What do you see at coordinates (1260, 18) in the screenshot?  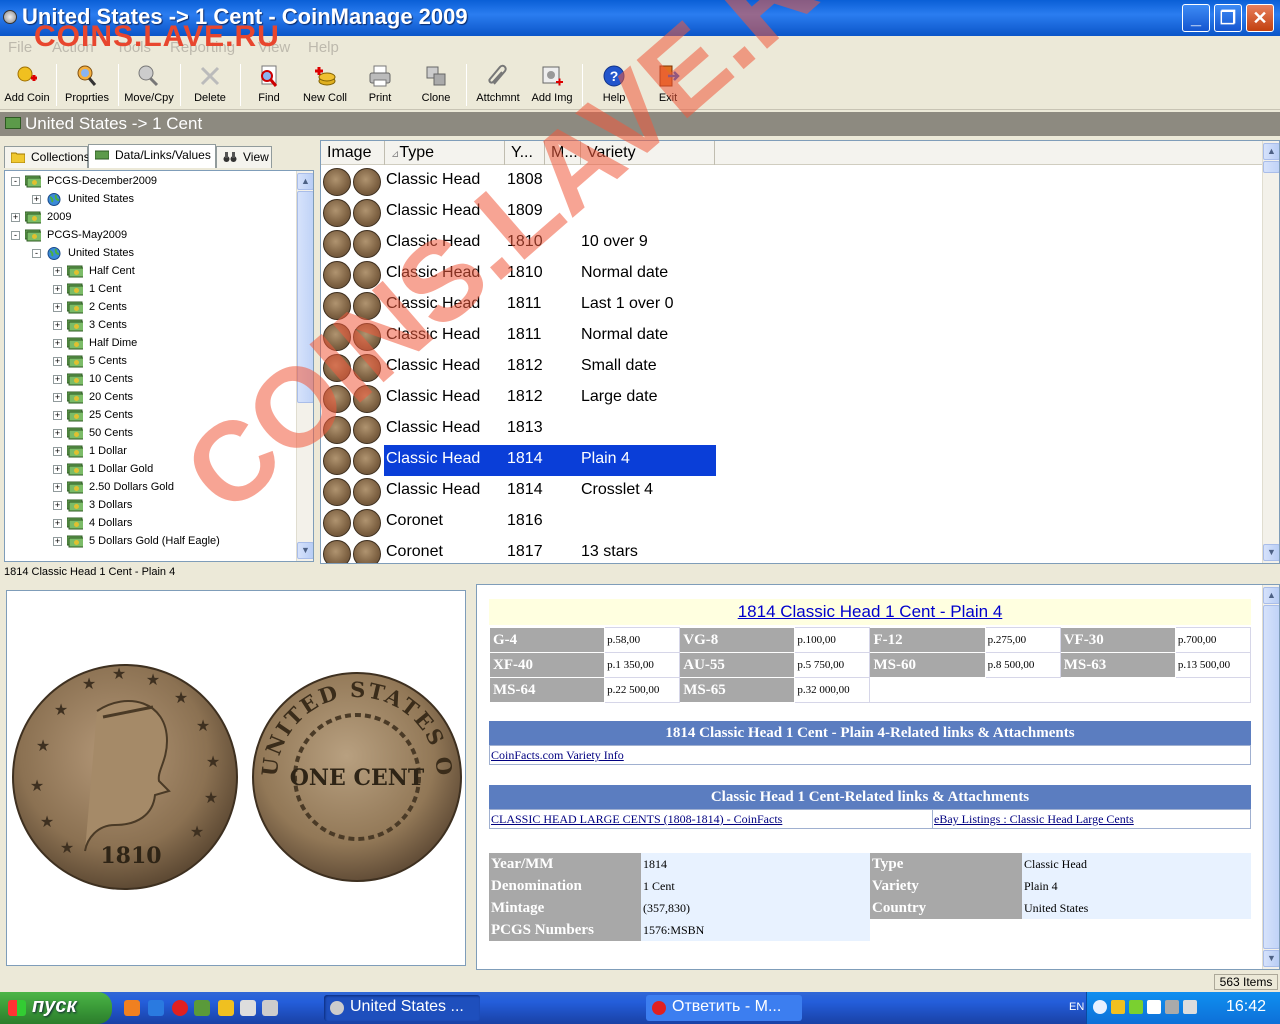 I see `close-button: ✕` at bounding box center [1260, 18].